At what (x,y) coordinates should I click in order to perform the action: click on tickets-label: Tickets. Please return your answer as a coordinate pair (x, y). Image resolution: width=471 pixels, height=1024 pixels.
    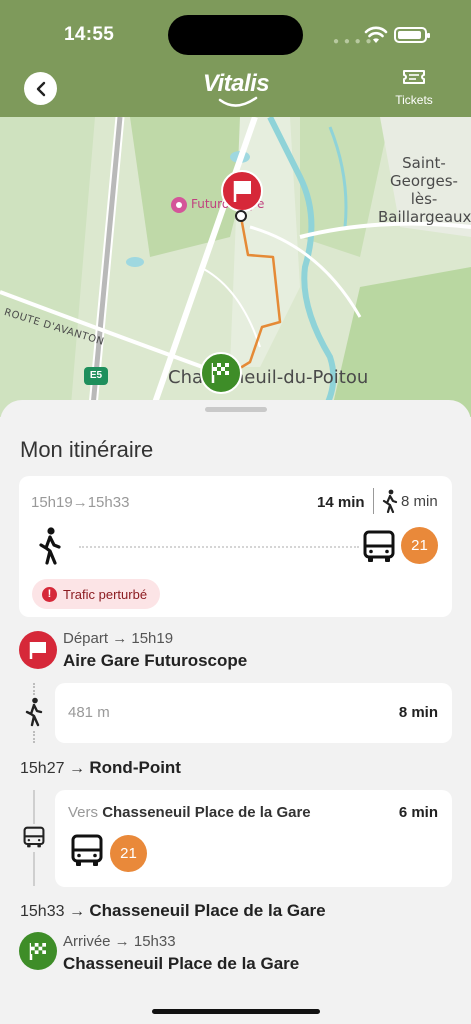
    Looking at the image, I should click on (414, 100).